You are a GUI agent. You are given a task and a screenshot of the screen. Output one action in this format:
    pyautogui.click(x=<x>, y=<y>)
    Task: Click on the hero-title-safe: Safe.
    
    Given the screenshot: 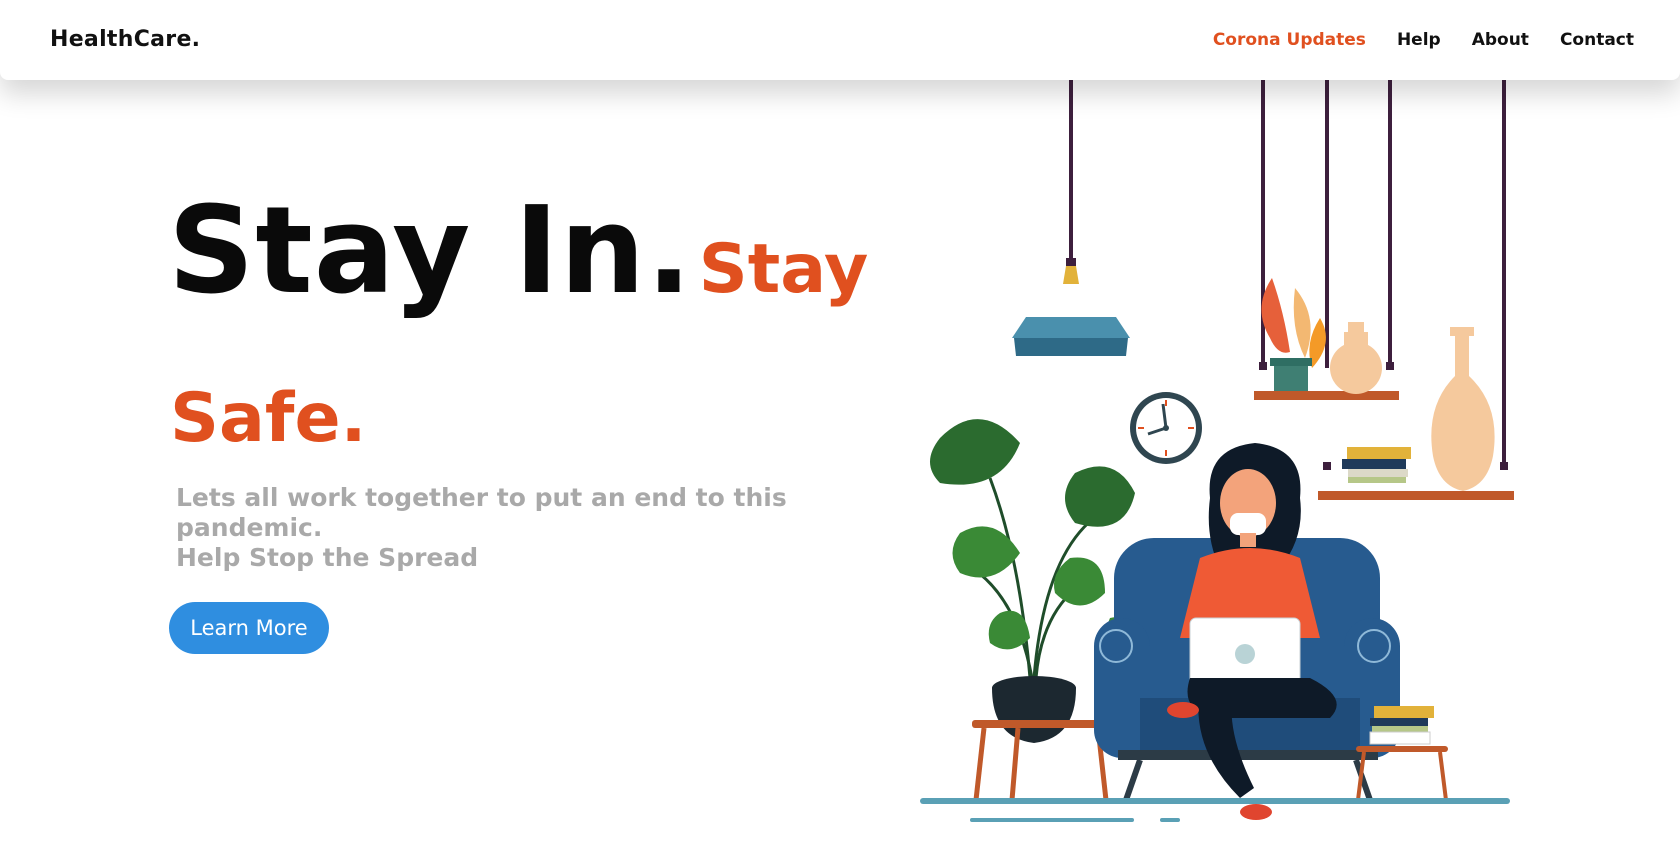 What is the action you would take?
    pyautogui.click(x=268, y=418)
    